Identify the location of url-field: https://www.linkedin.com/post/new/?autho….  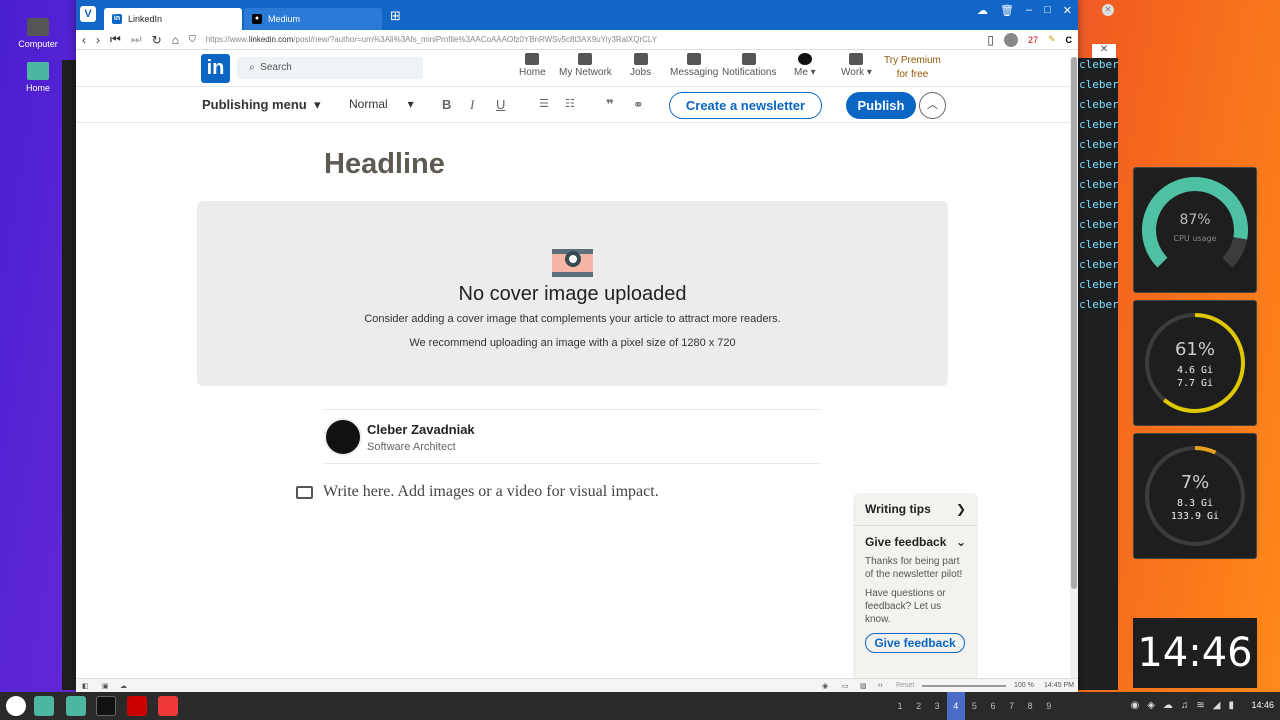
(592, 39).